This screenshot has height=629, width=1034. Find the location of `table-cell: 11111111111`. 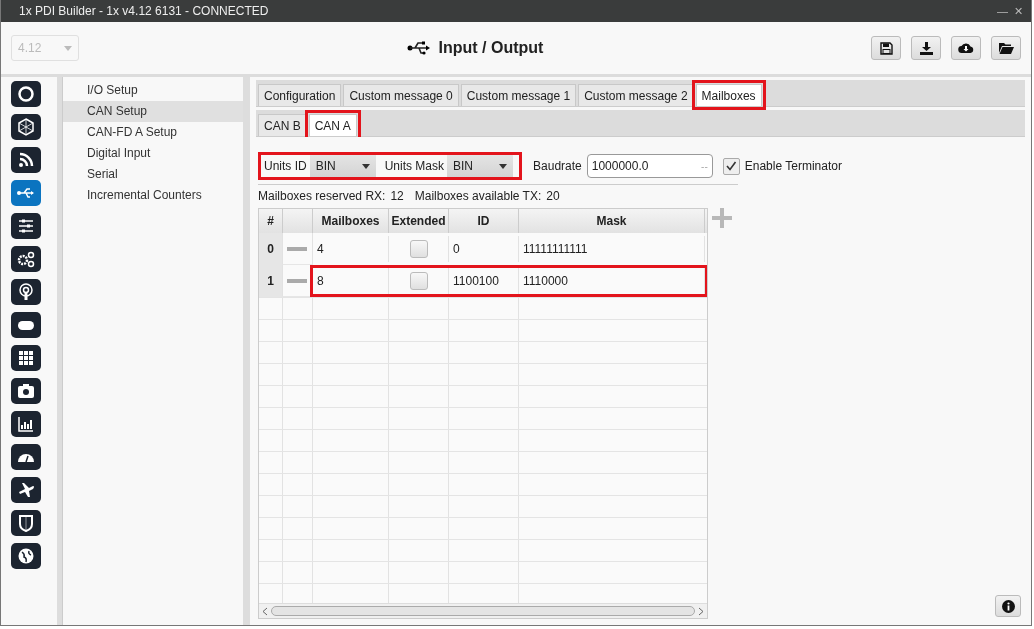

table-cell: 11111111111 is located at coordinates (612, 249).